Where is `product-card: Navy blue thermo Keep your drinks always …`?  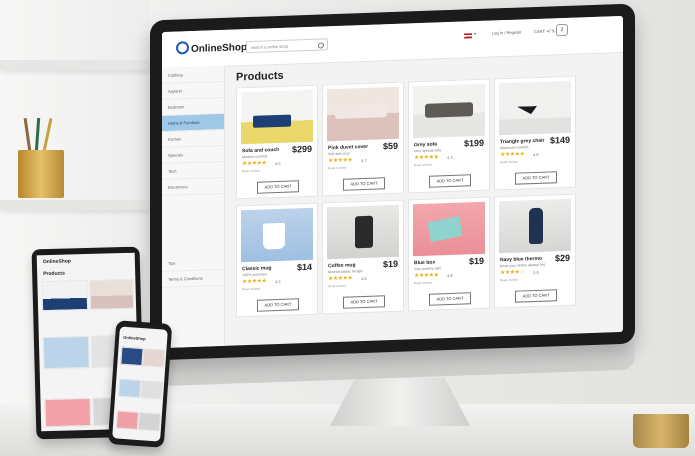 product-card: Navy blue thermo Keep your drinks always … is located at coordinates (535, 251).